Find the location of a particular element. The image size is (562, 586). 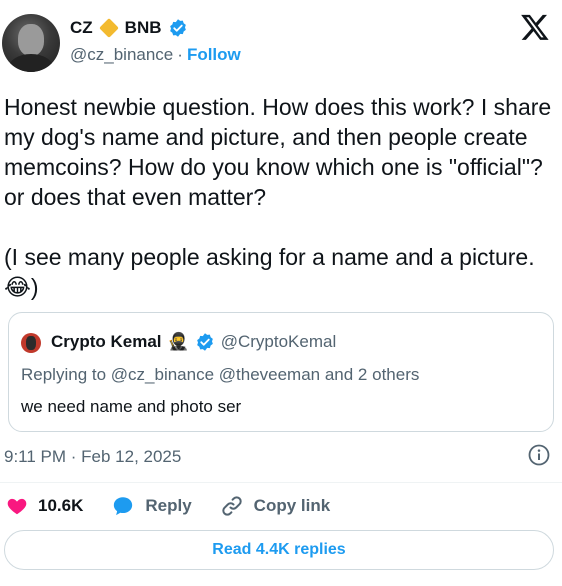

author-handle-row: @cz_binance · Follow is located at coordinates (155, 55).